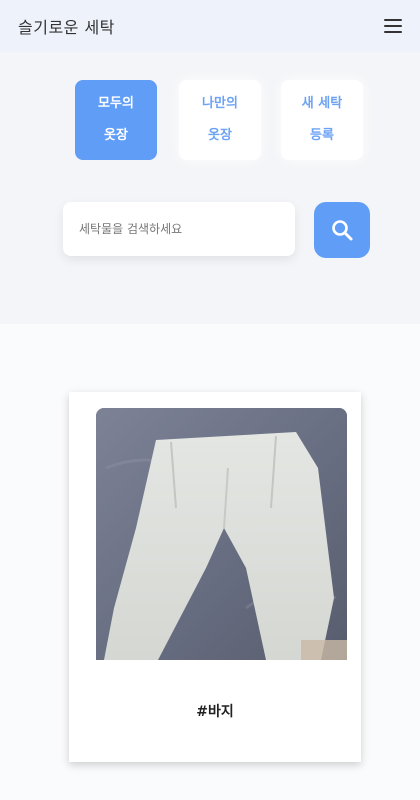 Image resolution: width=420 pixels, height=800 pixels. Describe the element at coordinates (220, 120) in the screenshot. I see `tab-my-closet: 나만의 옷장` at that location.